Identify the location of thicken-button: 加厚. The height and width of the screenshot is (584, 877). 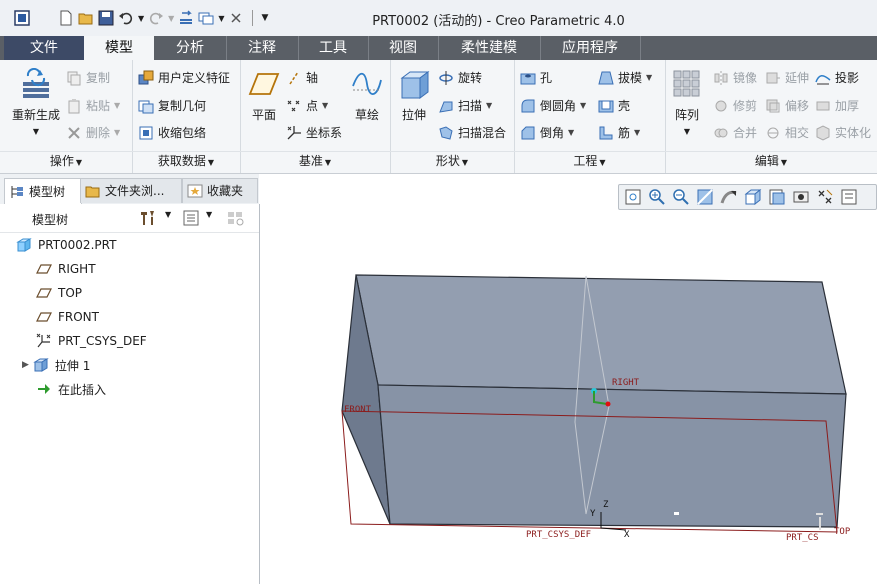
(837, 105).